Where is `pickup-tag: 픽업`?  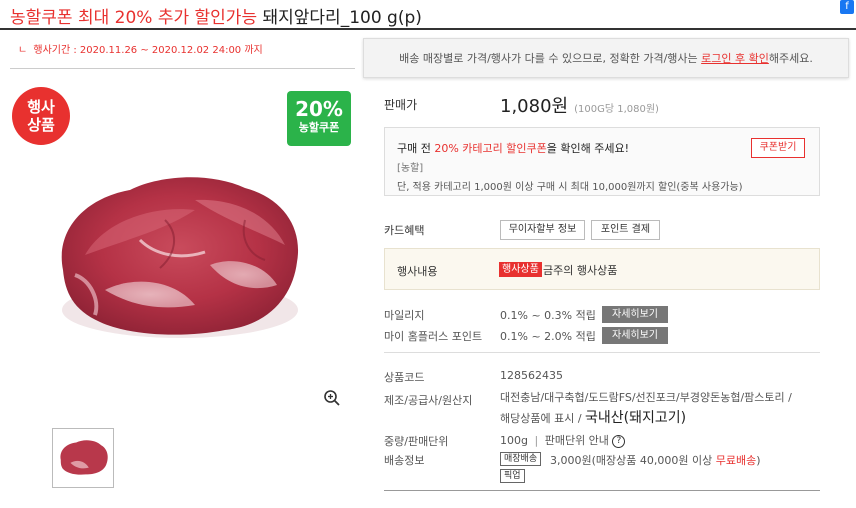 pickup-tag: 픽업 is located at coordinates (512, 476).